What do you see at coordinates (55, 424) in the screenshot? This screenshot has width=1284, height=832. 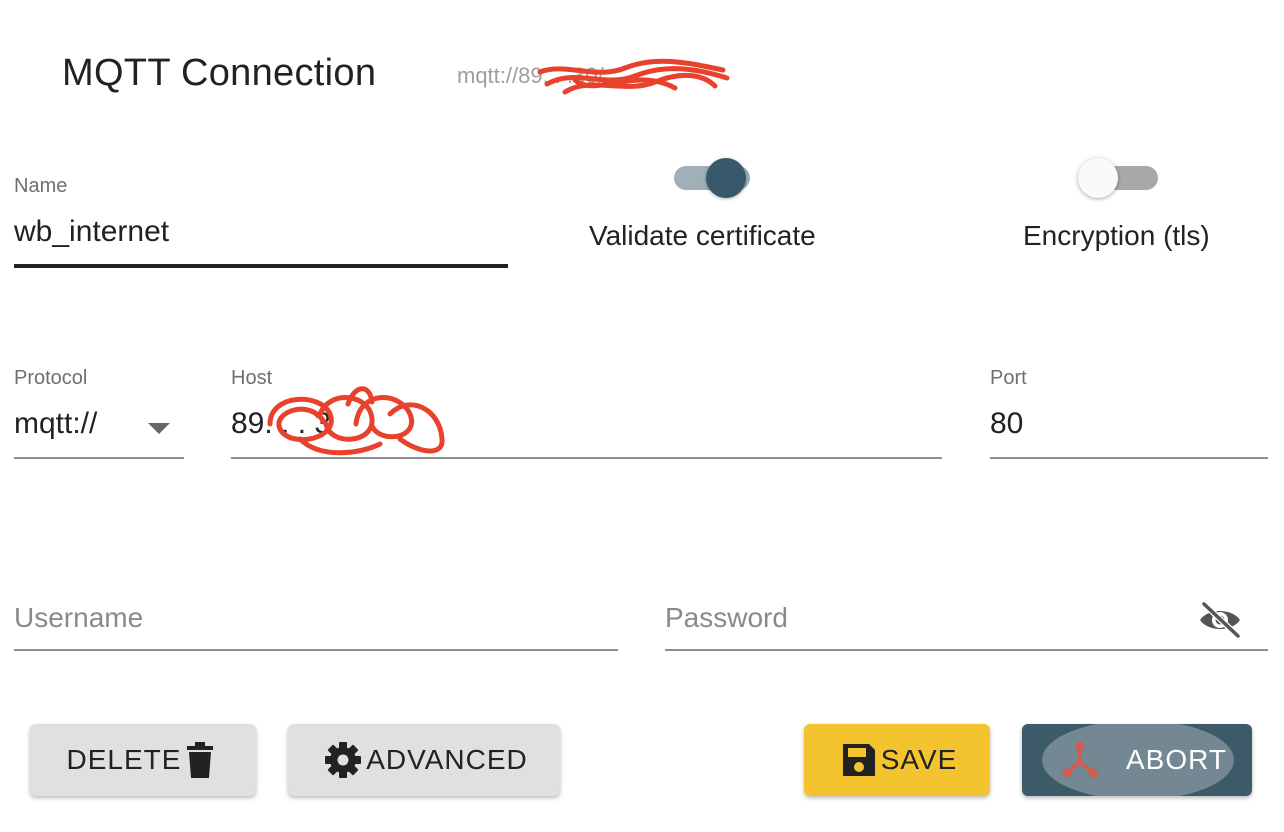 I see `protocol-select: mqtt://` at bounding box center [55, 424].